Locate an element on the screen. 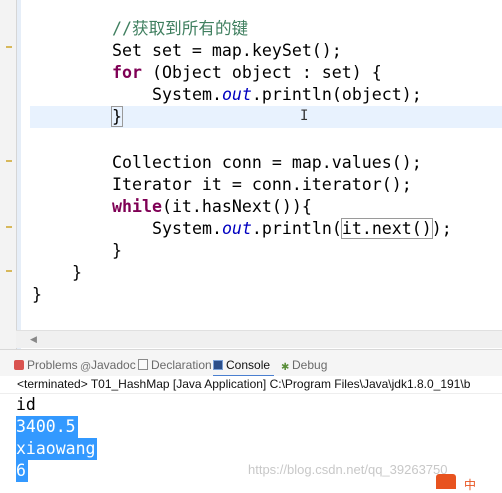 The height and width of the screenshot is (493, 502). matched-bracket: } is located at coordinates (117, 116).